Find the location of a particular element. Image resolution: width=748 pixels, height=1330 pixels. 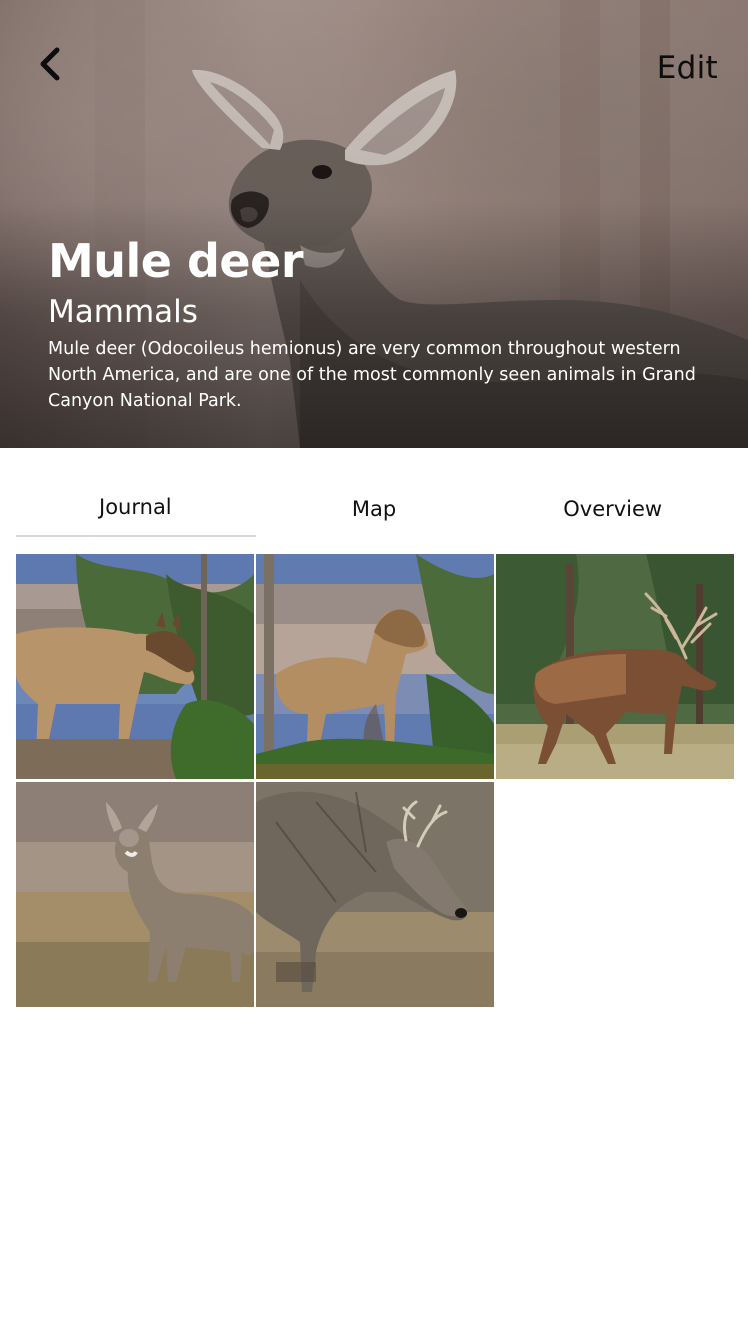

species-title: Mule deer is located at coordinates (176, 261).